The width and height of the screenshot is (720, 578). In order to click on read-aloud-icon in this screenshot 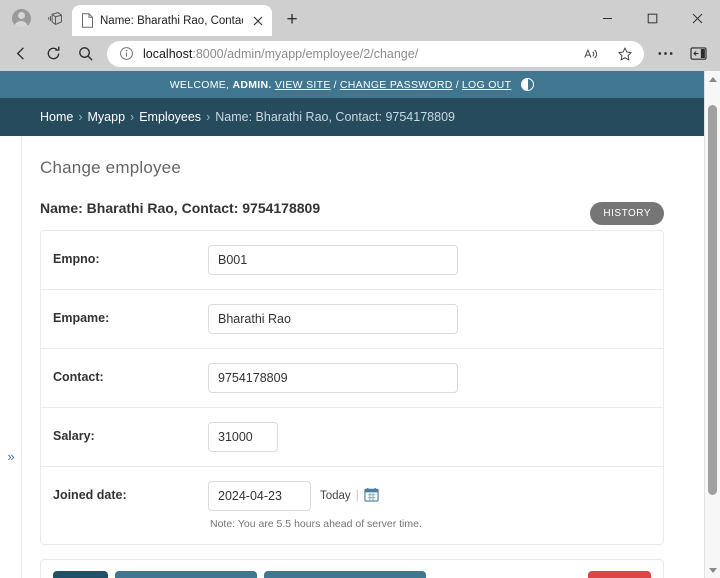, I will do `click(590, 53)`.